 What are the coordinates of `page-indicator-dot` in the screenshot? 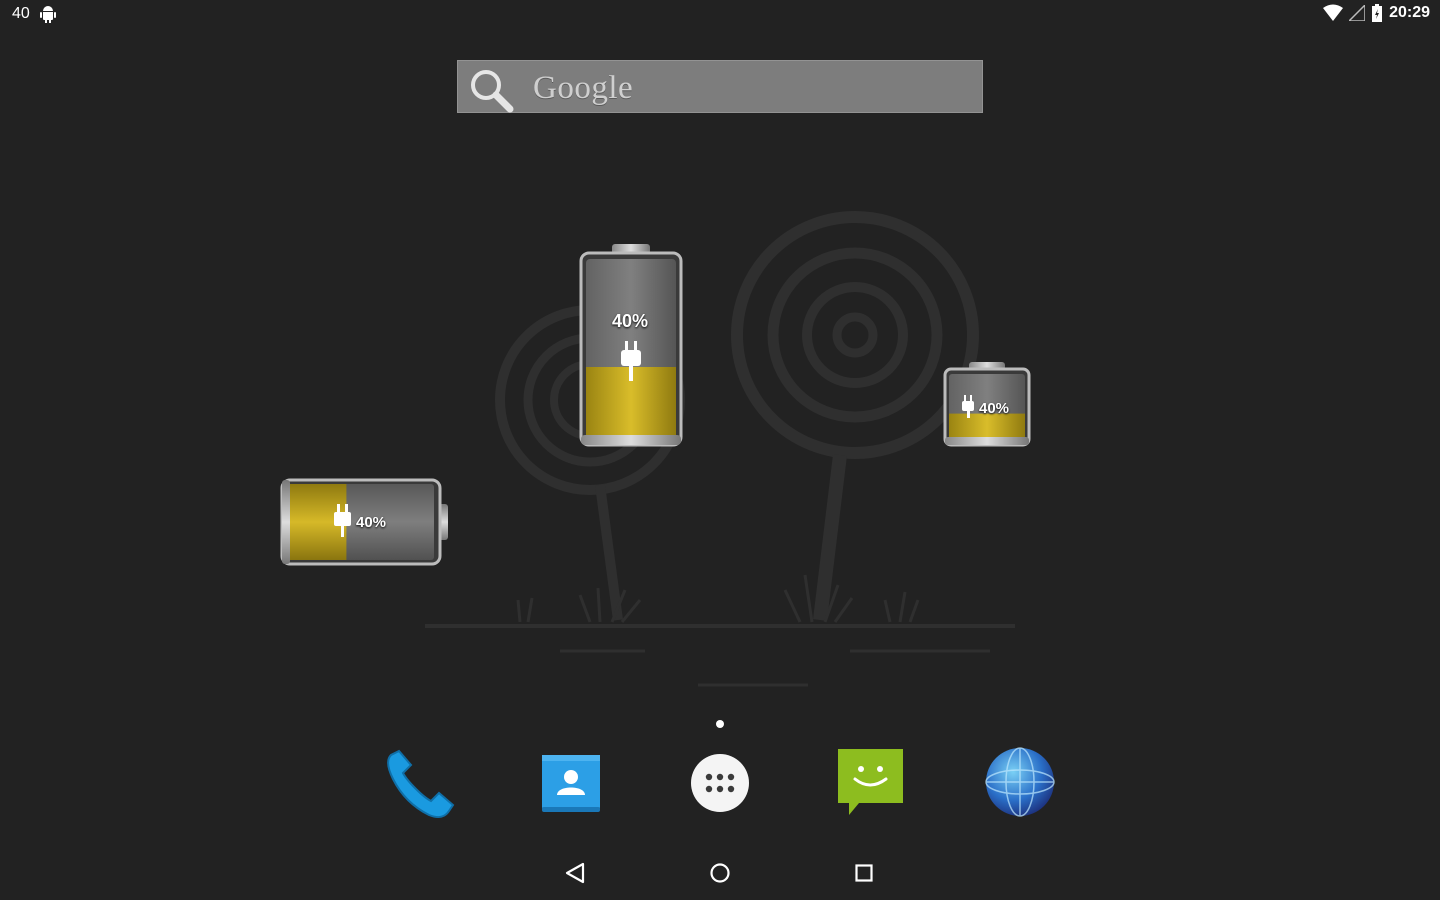 It's located at (720, 724).